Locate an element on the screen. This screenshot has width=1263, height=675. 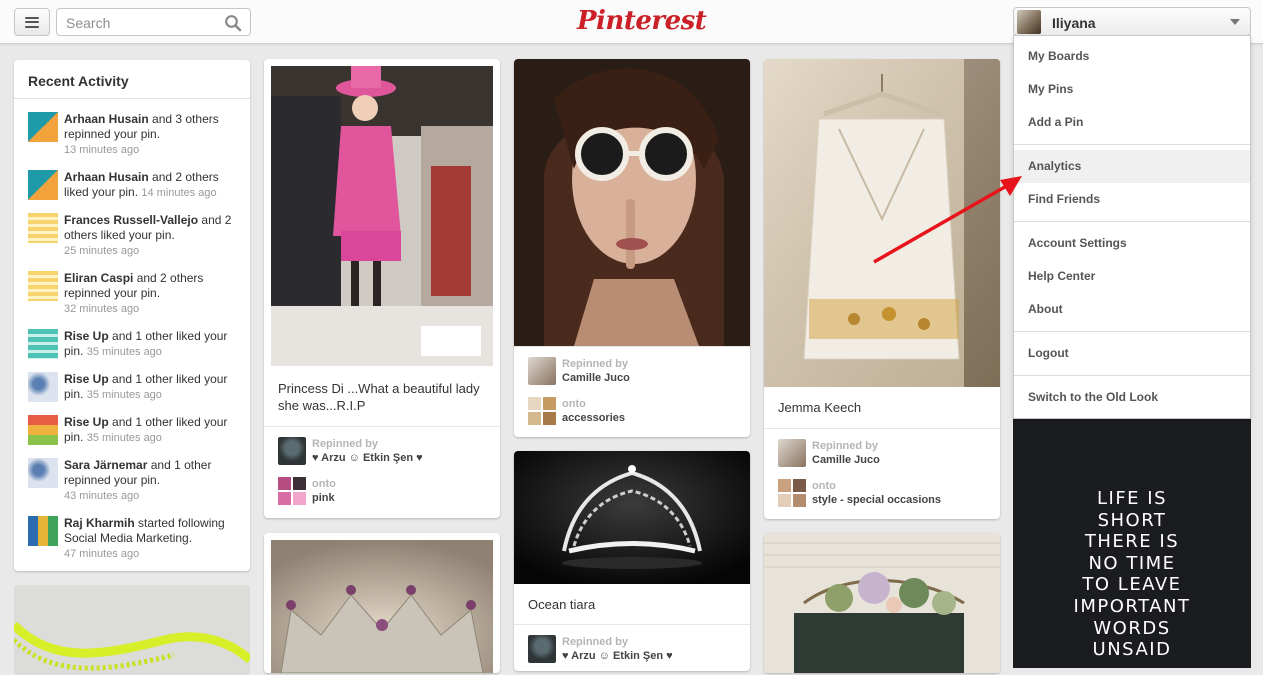
menu-item-account-settings: Account Settings is located at coordinates (1132, 243).